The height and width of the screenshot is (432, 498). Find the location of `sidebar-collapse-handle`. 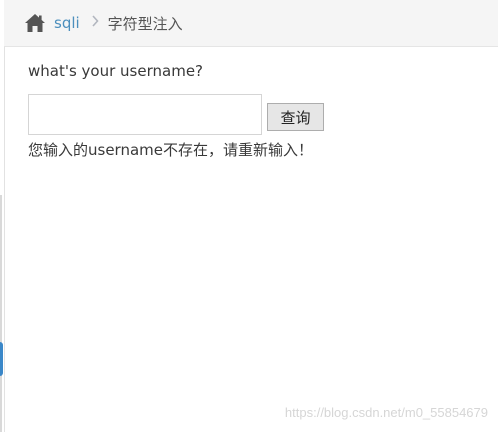

sidebar-collapse-handle is located at coordinates (1, 359).